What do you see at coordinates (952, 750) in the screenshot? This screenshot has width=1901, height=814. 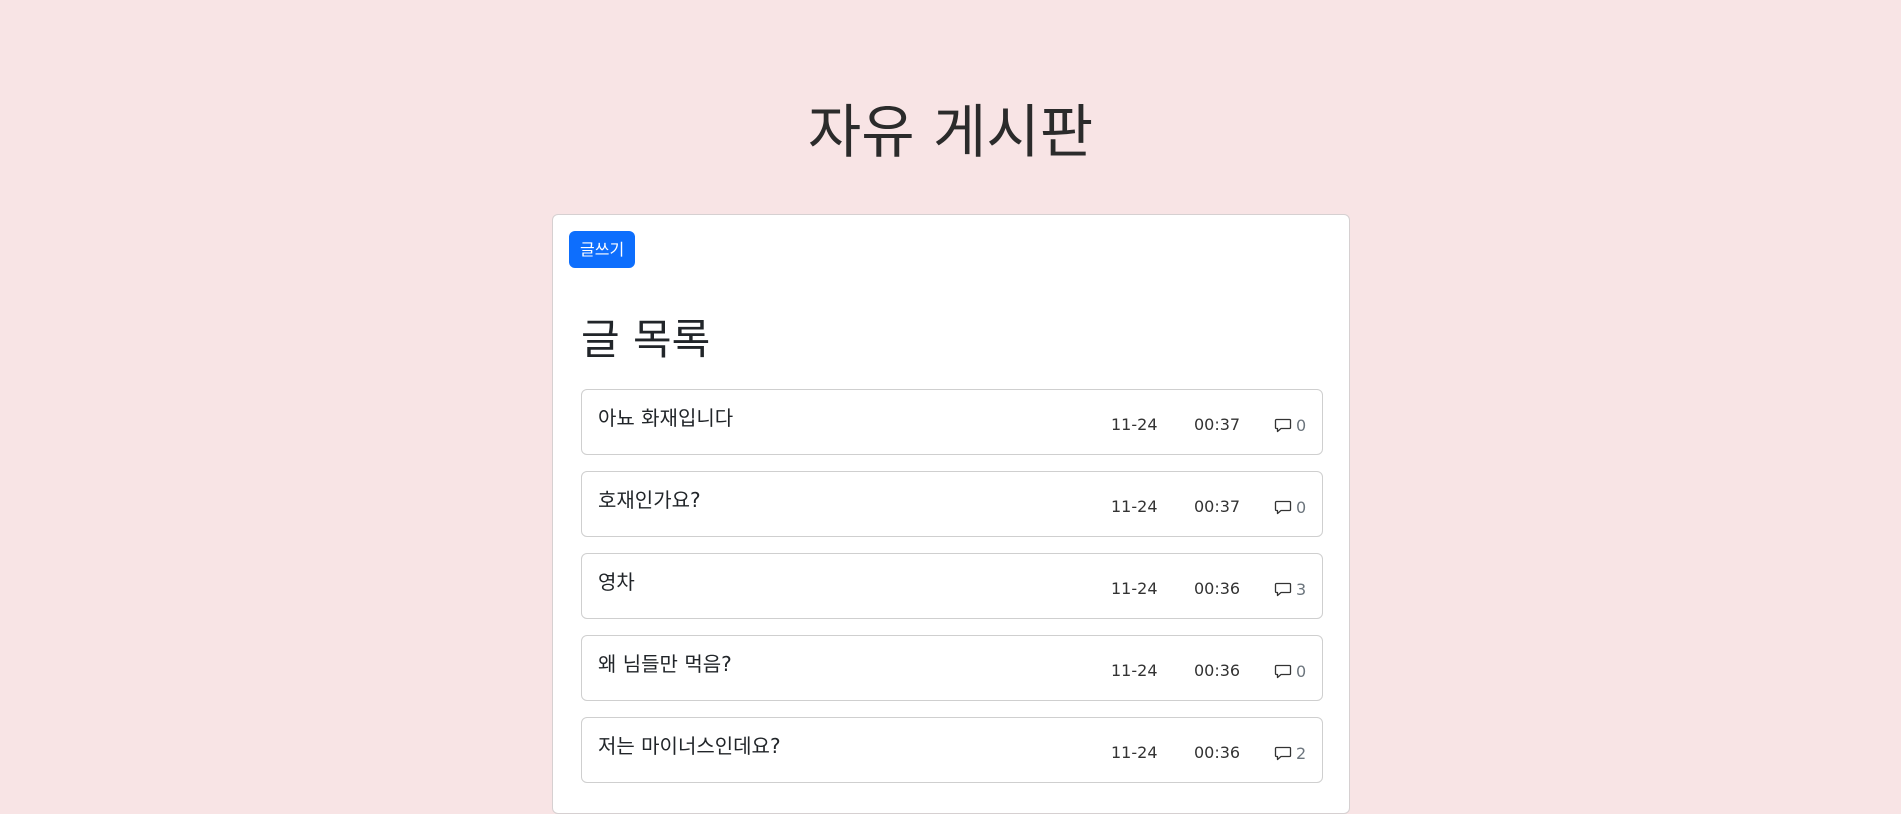 I see `post-row: 저는 마이너스인데요? 11-24 00:36 2` at bounding box center [952, 750].